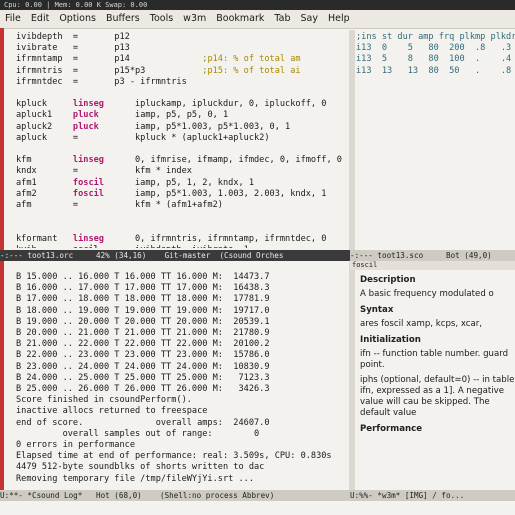  What do you see at coordinates (44, 104) in the screenshot?
I see `code-text: kpluck` at bounding box center [44, 104].